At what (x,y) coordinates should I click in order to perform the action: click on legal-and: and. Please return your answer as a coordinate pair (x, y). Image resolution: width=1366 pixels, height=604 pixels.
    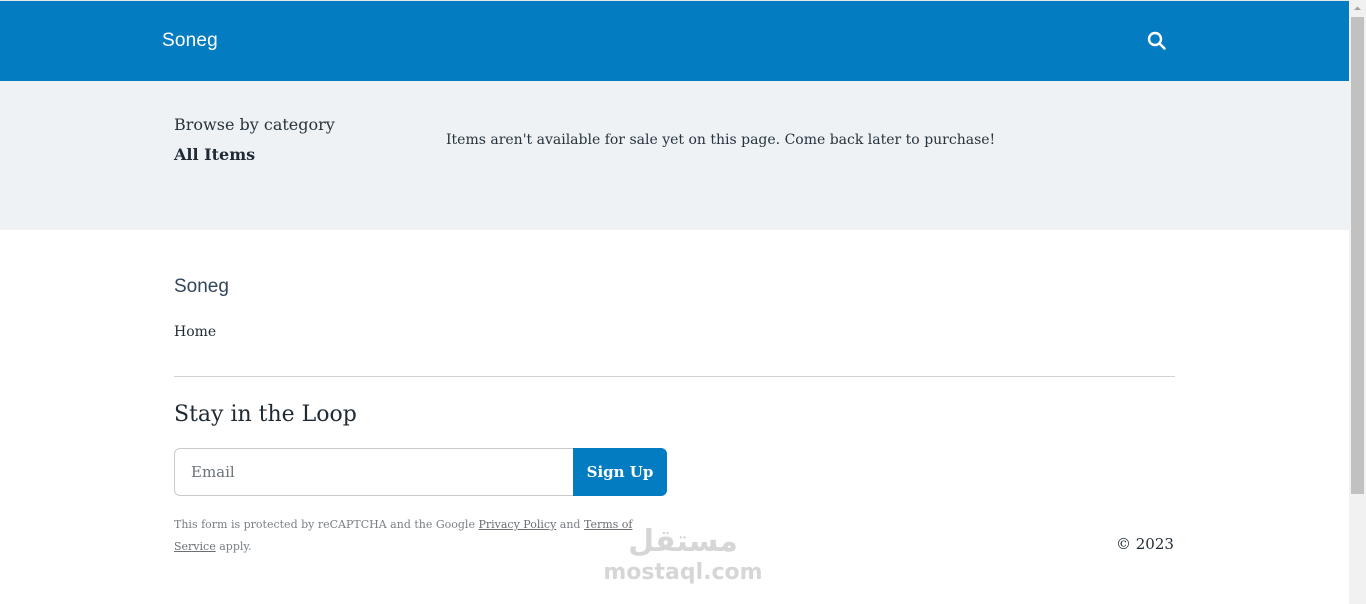
    Looking at the image, I should click on (570, 524).